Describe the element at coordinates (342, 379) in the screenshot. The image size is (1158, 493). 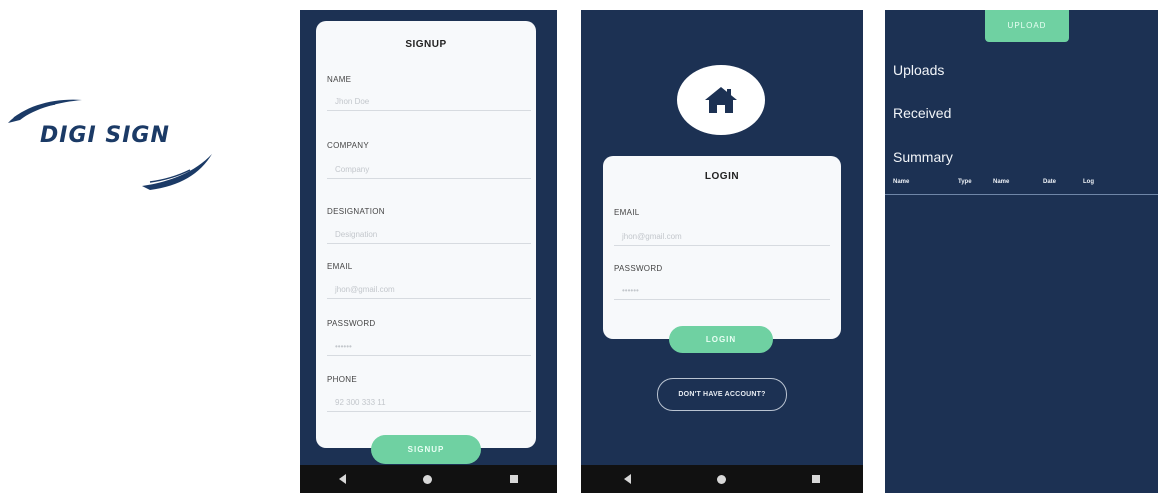
I see `phone-label: PHONE` at that location.